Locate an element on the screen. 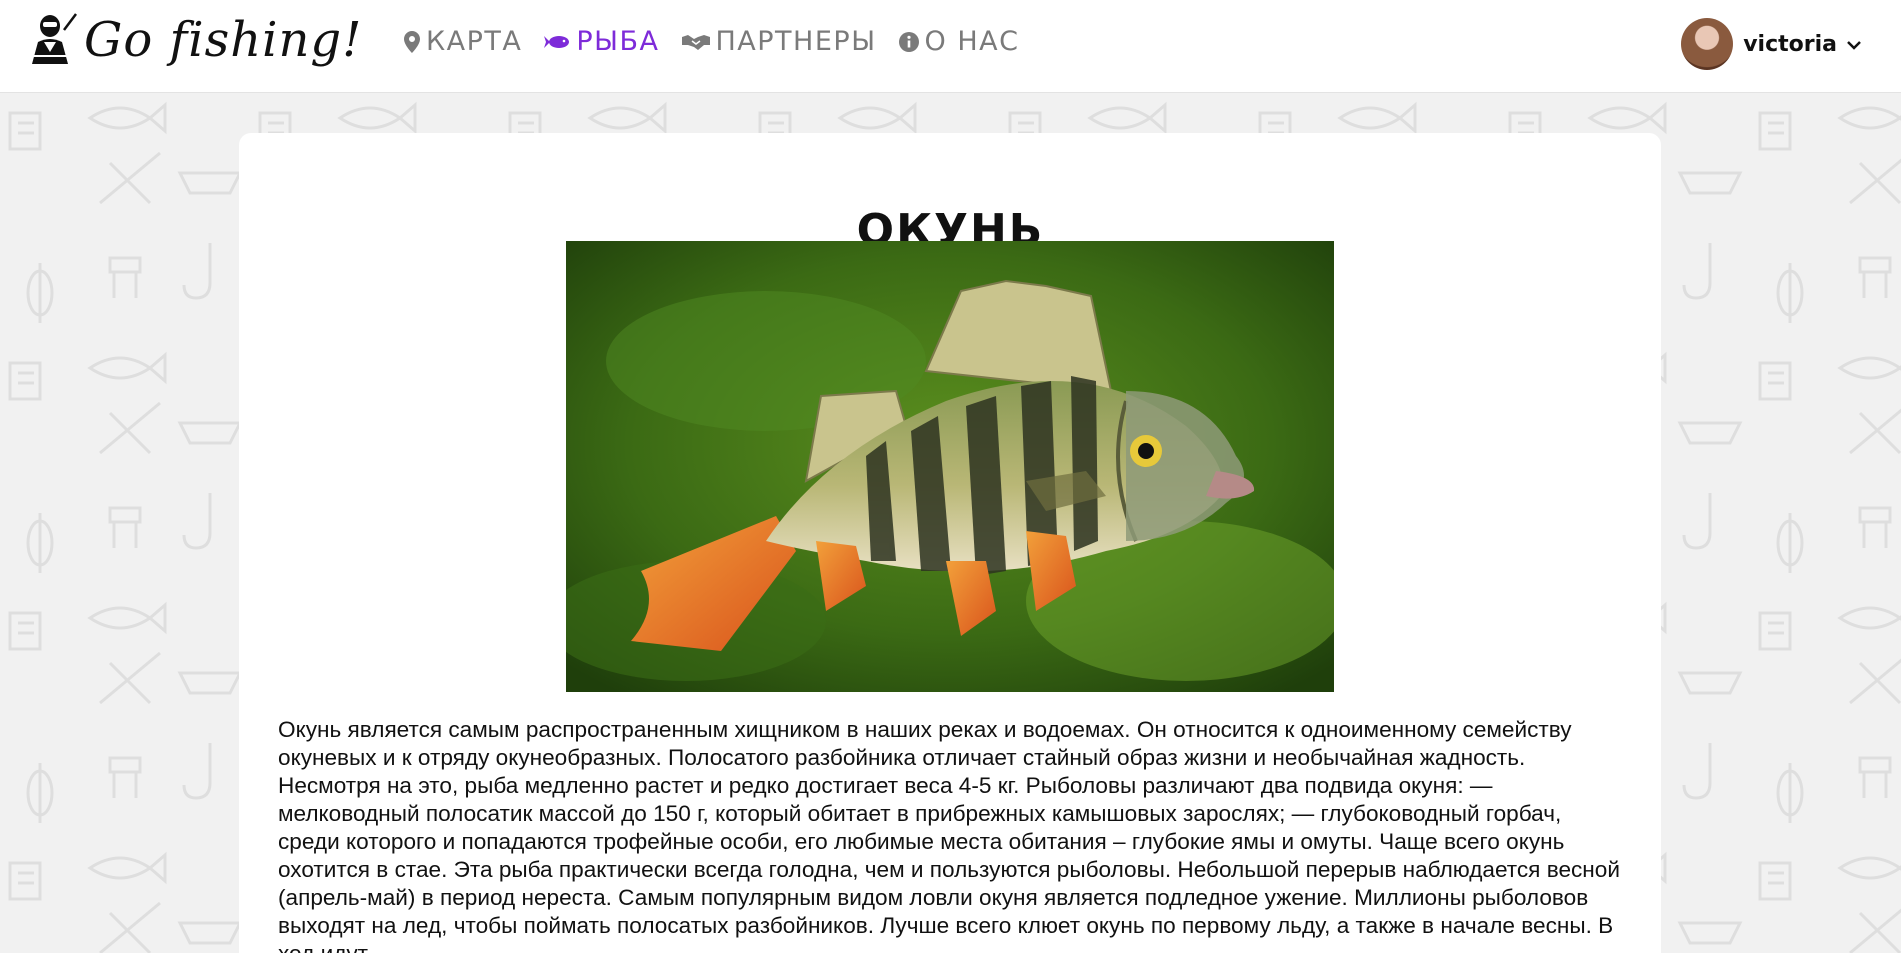 This screenshot has width=1901, height=953. main-nav: КАРТА РЫБА ПАРТНЕРЫ О НАС is located at coordinates (711, 41).